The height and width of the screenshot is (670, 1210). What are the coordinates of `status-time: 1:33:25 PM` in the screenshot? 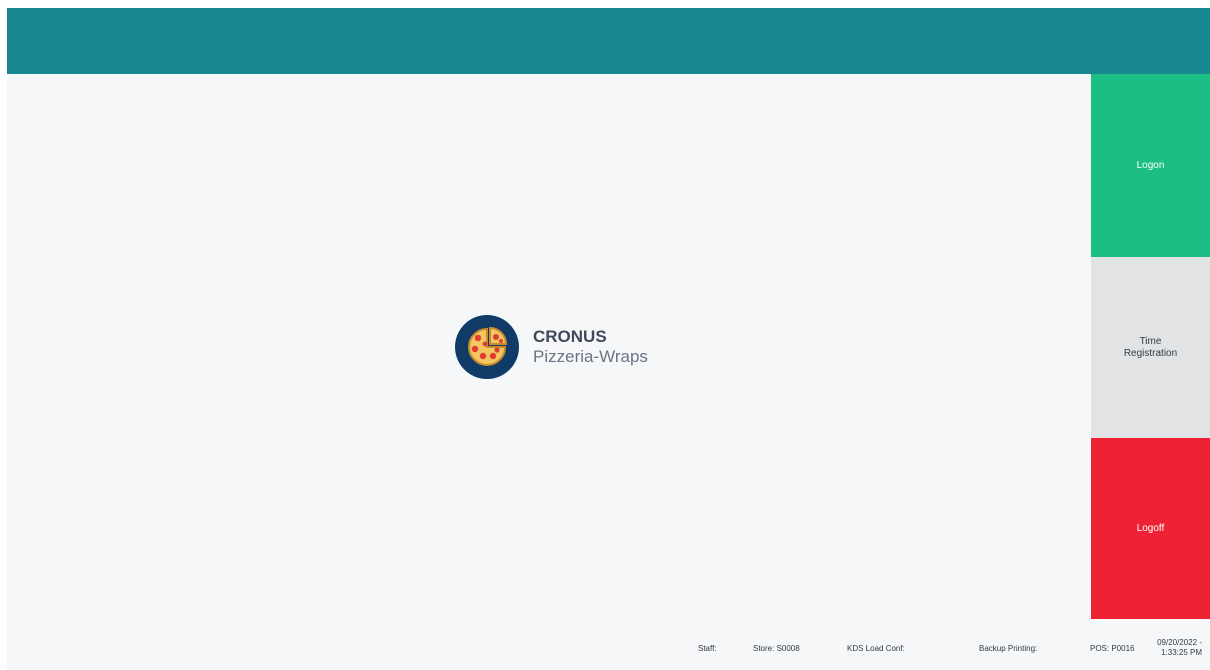 It's located at (1181, 652).